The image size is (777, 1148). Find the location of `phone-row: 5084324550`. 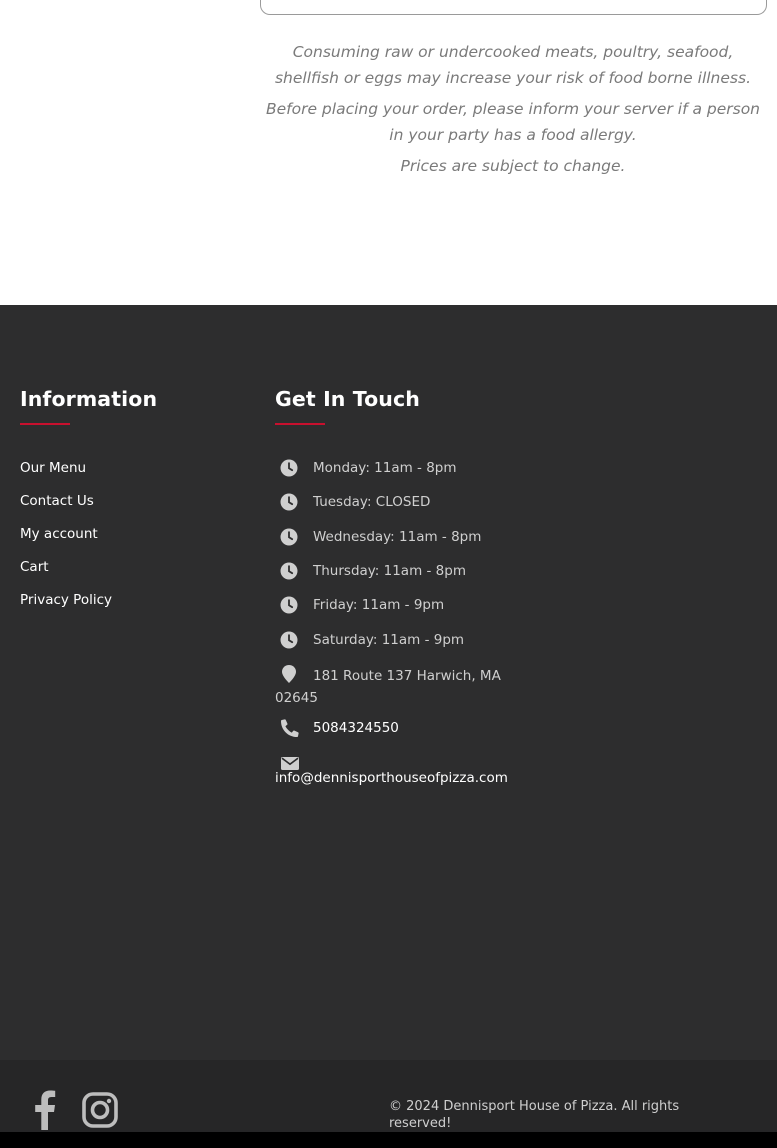

phone-row: 5084324550 is located at coordinates (337, 728).